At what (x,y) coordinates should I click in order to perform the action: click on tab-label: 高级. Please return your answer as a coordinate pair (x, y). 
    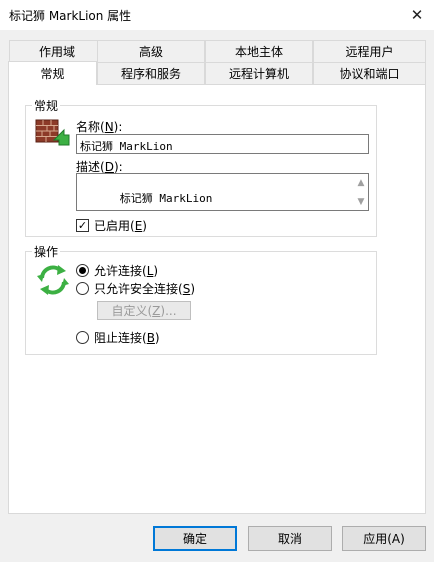
    Looking at the image, I should click on (150, 52).